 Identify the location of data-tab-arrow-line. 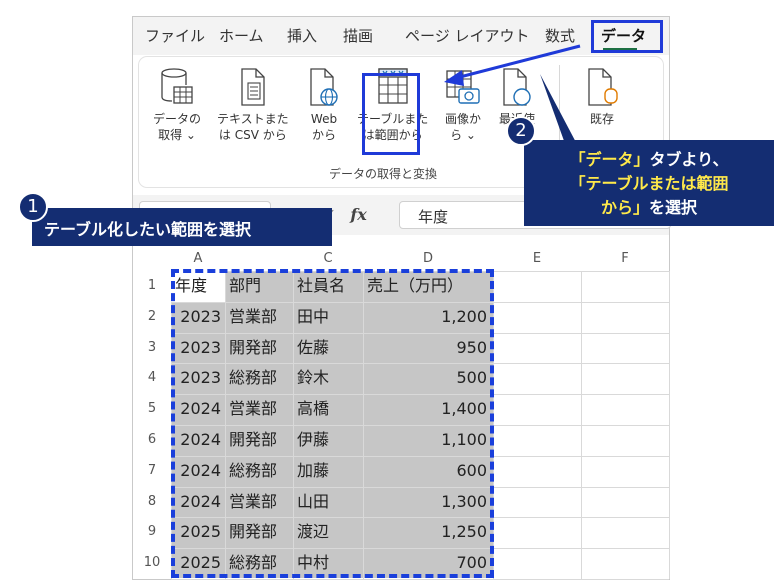
(518, 62).